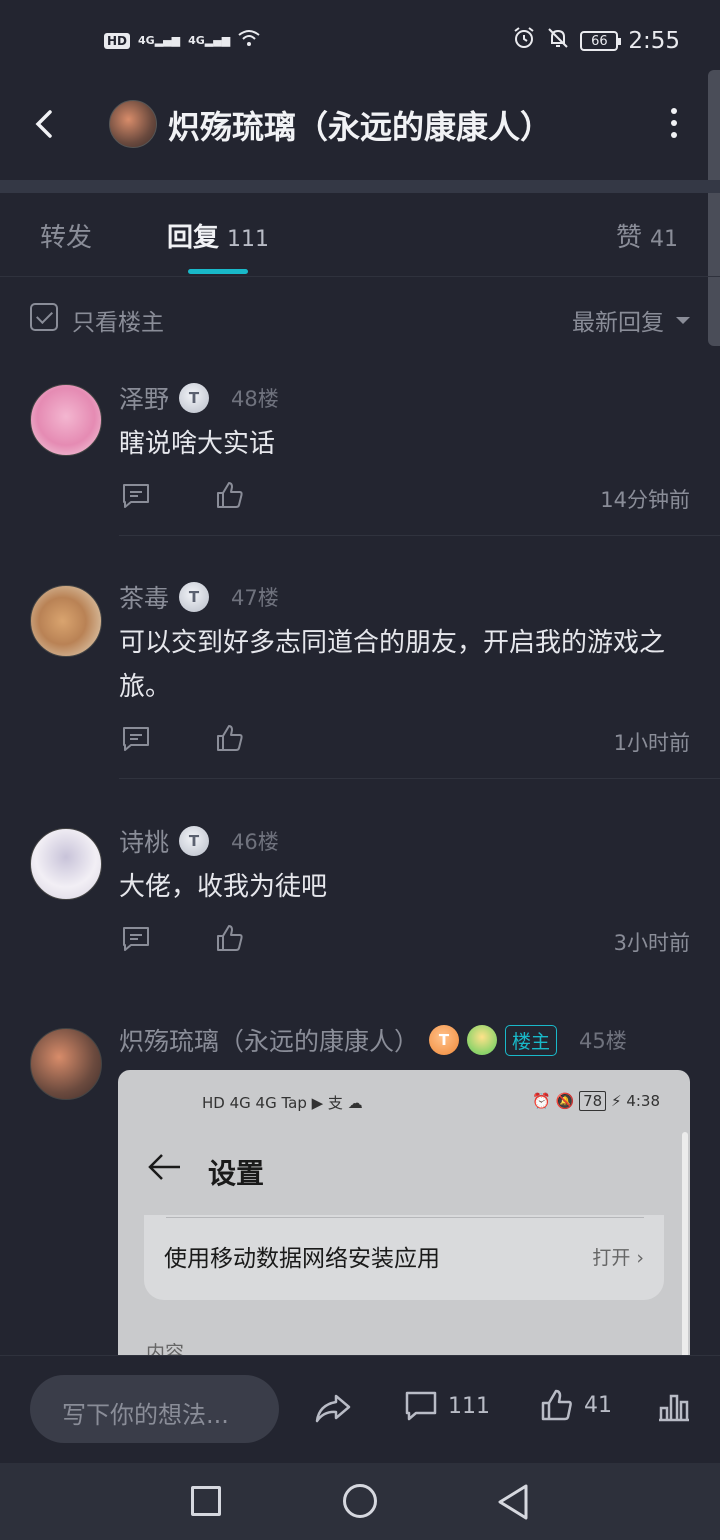 The width and height of the screenshot is (720, 1540). Describe the element at coordinates (333, 1411) in the screenshot. I see `share-icon` at that location.